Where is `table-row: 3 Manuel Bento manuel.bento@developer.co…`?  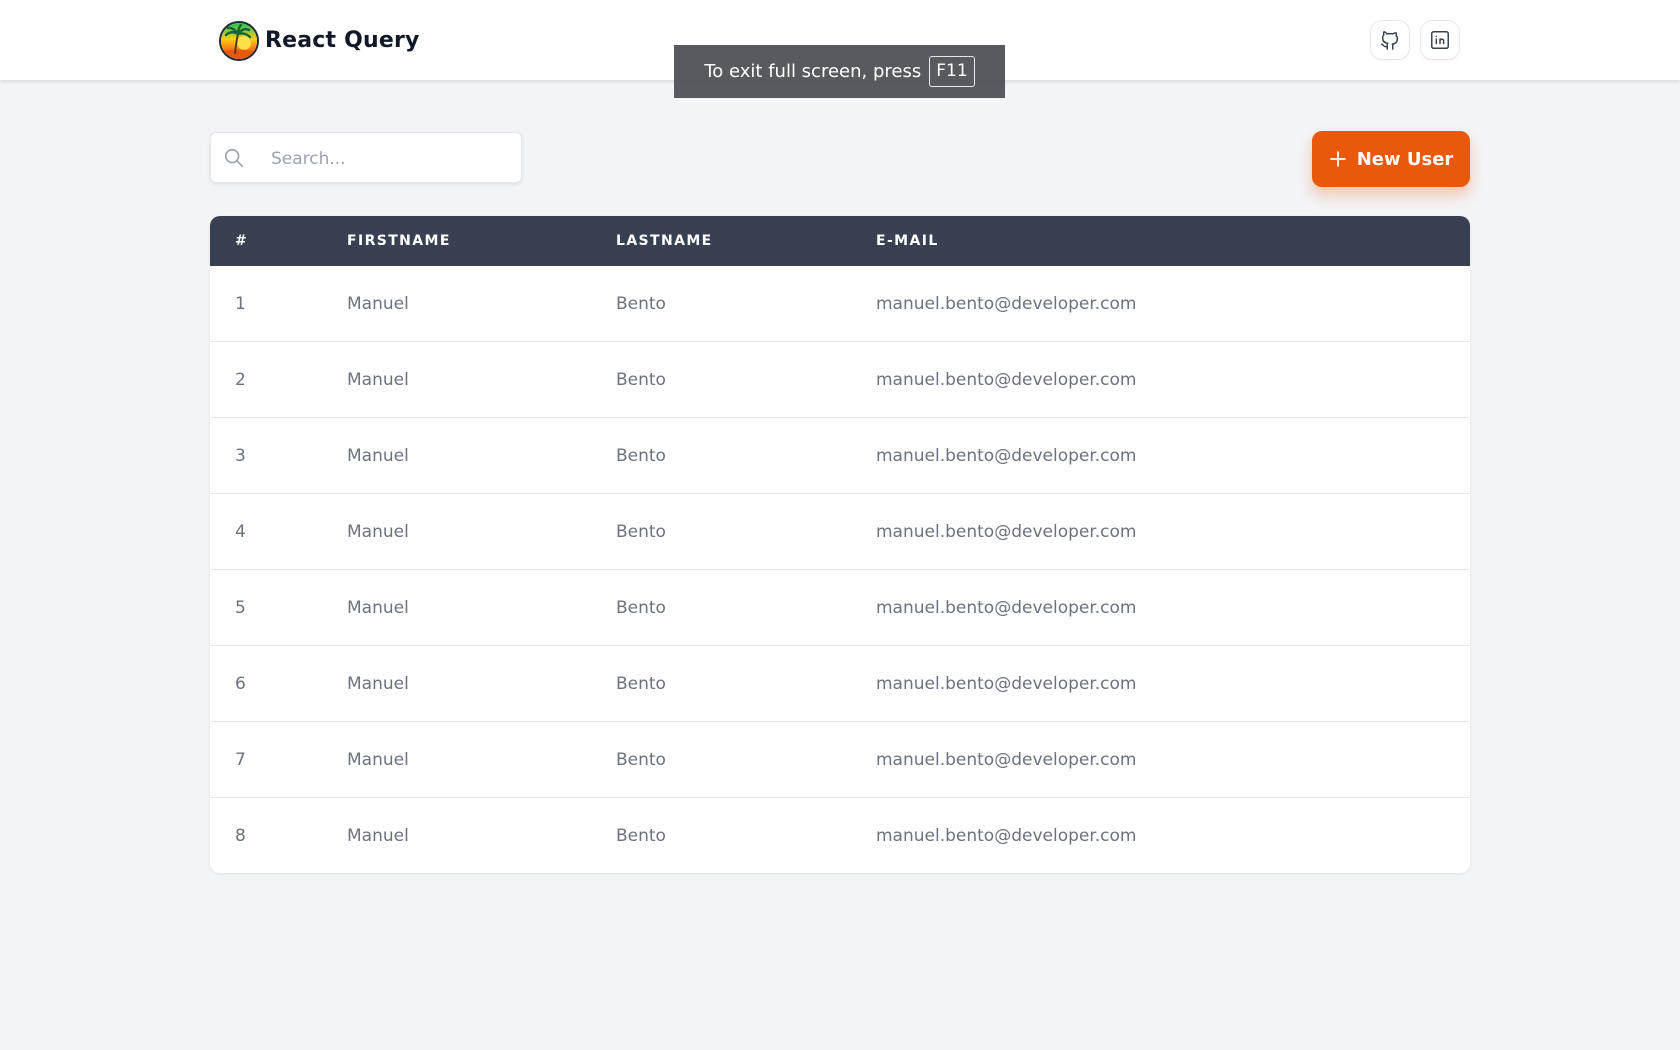
table-row: 3 Manuel Bento manuel.bento@developer.co… is located at coordinates (840, 455).